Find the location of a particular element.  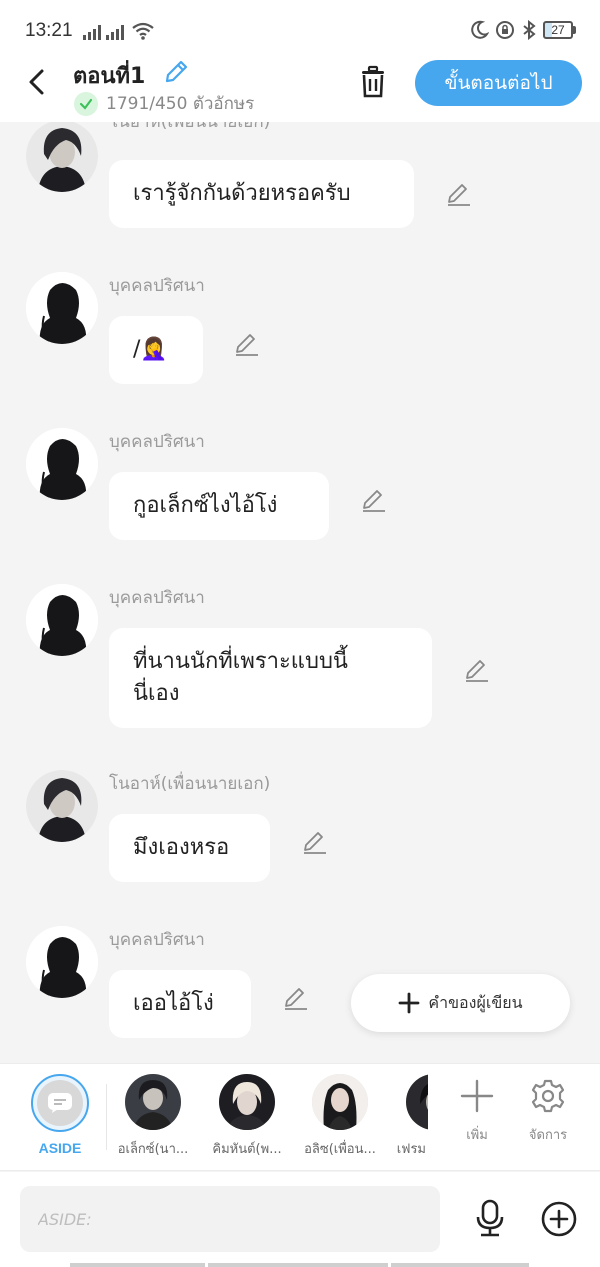

lock-rotation-icon is located at coordinates (505, 30).